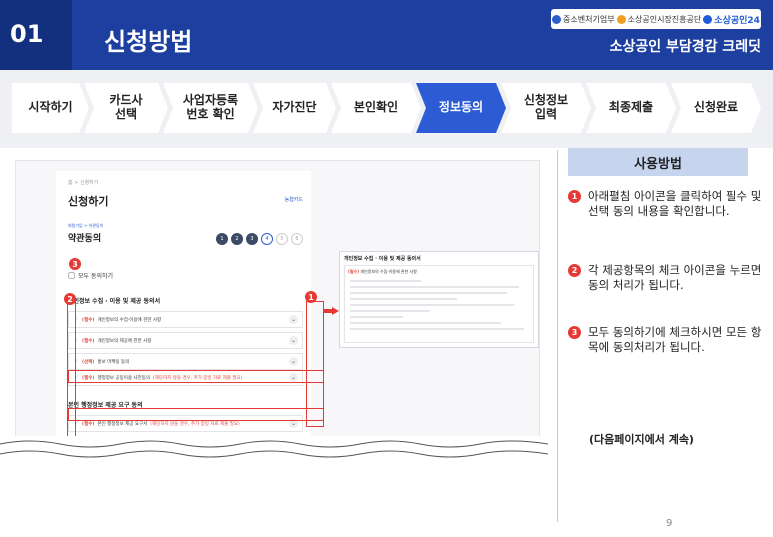 The image size is (773, 537). I want to click on consent-row: ✓ (필수) 개인정보의 수집·이용에 관한 사항 ⌄, so click(185, 319).